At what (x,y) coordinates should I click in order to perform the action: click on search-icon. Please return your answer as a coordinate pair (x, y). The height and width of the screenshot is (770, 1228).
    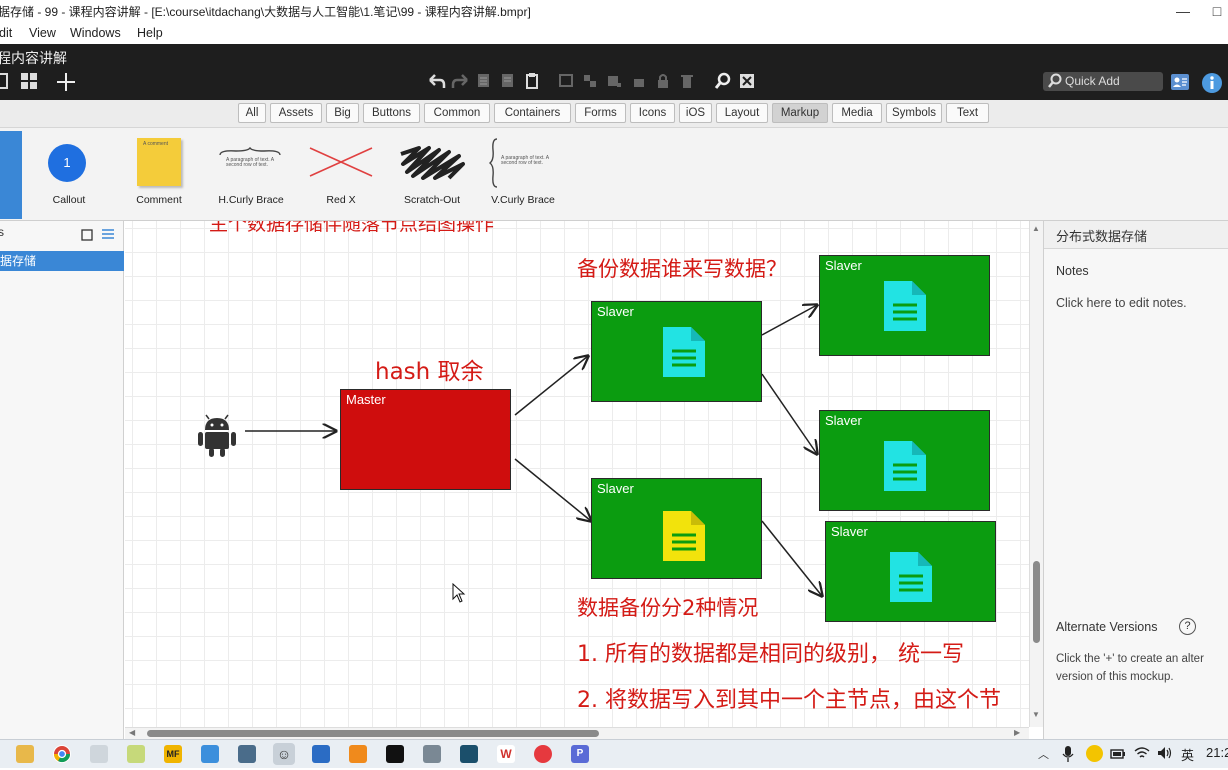
    Looking at the image, I should click on (723, 84).